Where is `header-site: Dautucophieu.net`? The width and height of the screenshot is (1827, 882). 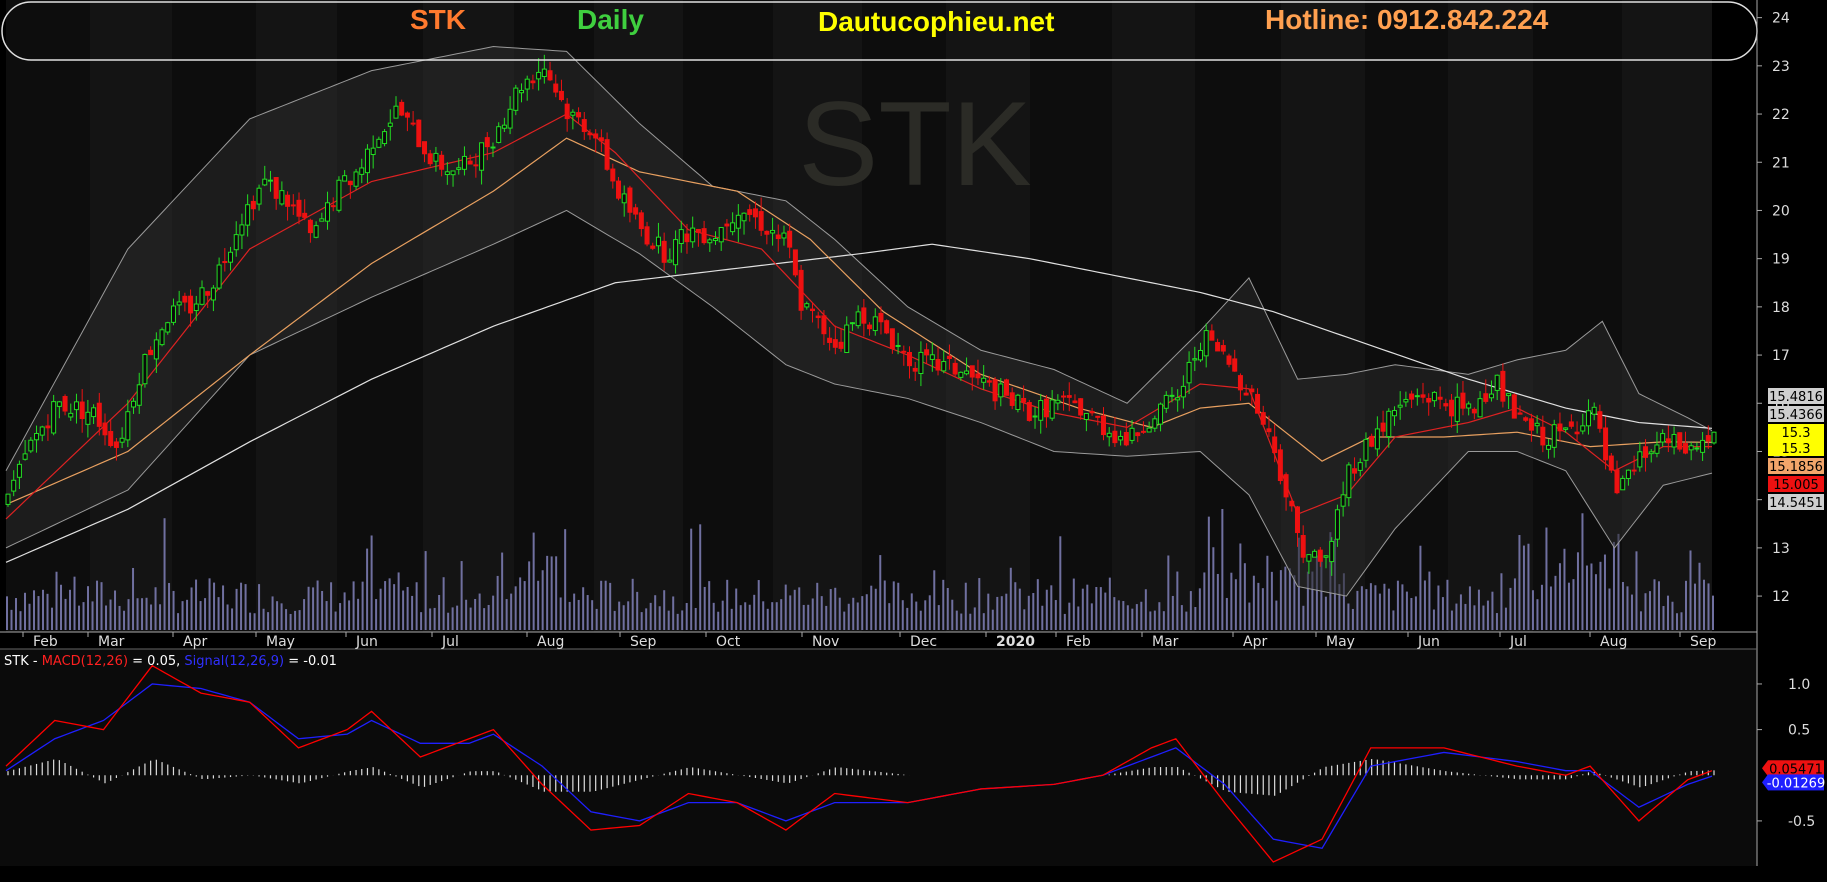
header-site: Dautucophieu.net is located at coordinates (936, 21).